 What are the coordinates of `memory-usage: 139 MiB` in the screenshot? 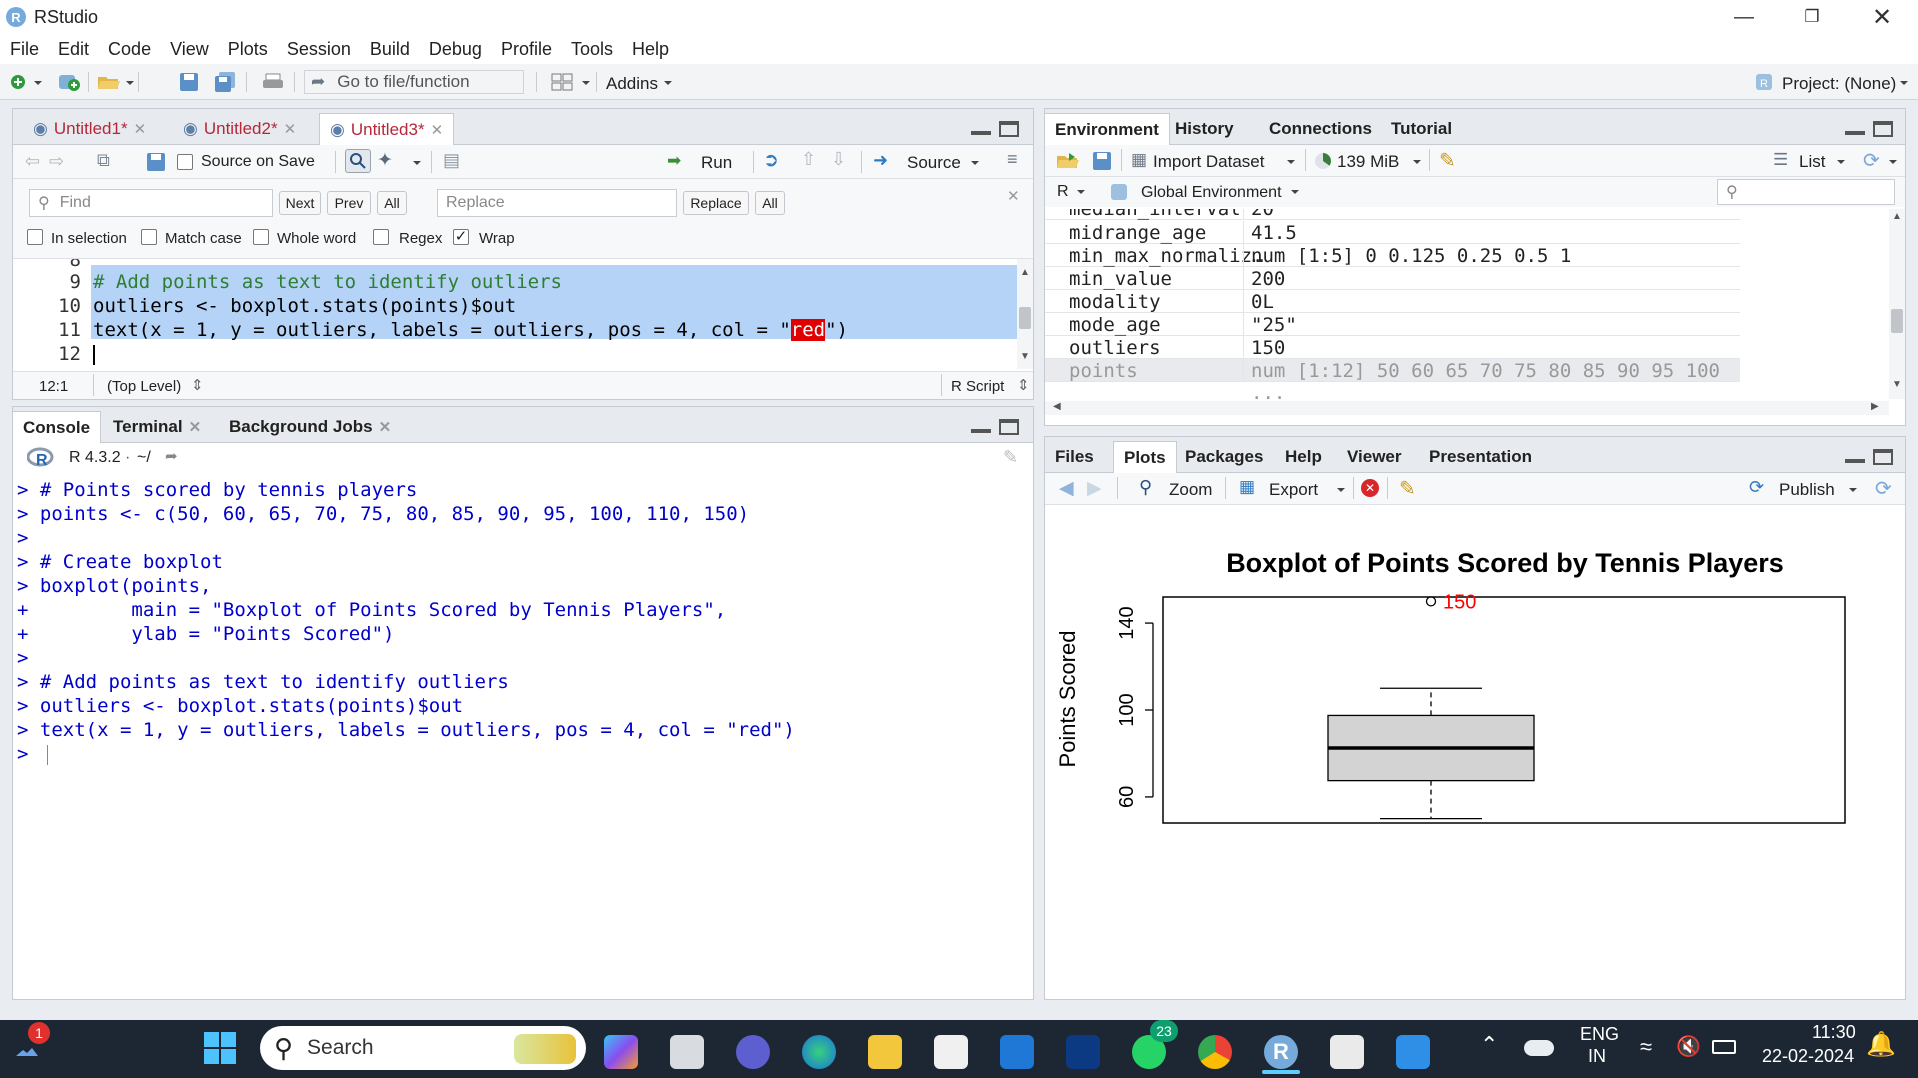 It's located at (1368, 162).